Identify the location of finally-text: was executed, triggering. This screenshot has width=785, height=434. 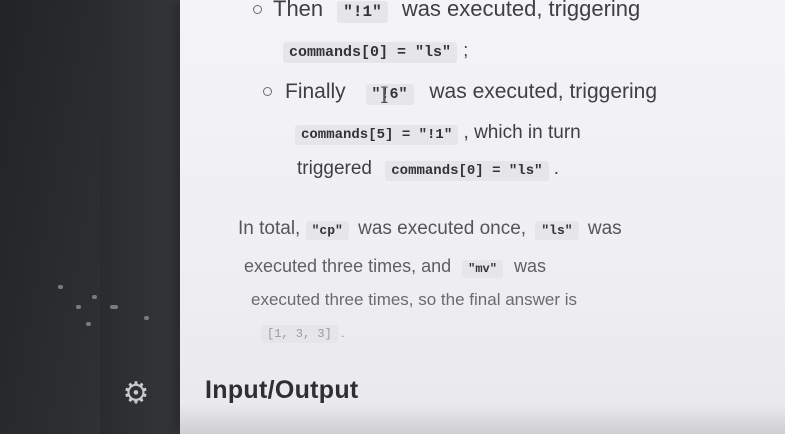
(543, 91).